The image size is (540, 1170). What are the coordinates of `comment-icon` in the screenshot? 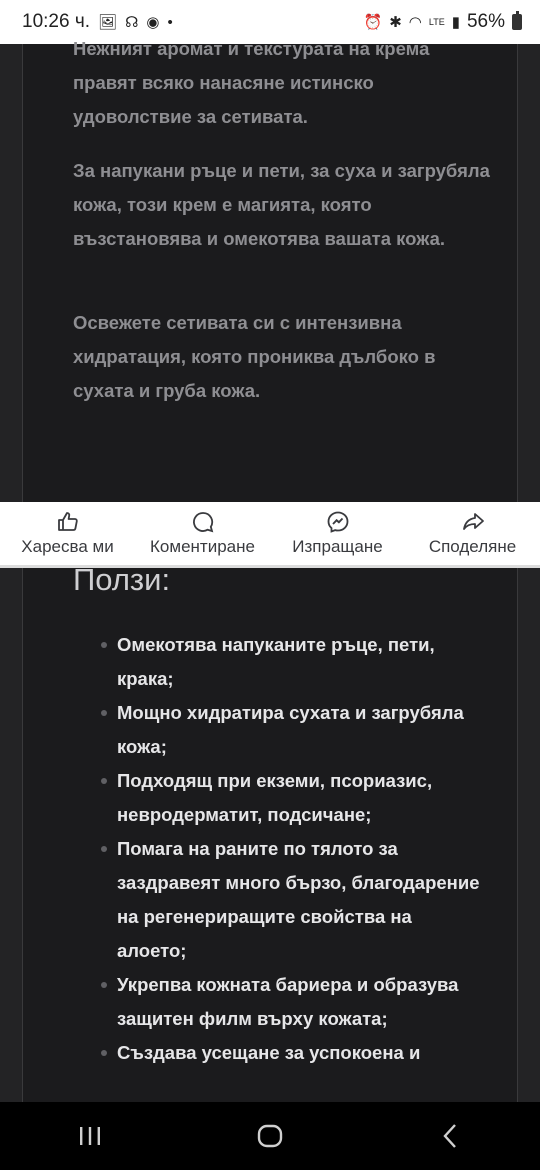 It's located at (202, 522).